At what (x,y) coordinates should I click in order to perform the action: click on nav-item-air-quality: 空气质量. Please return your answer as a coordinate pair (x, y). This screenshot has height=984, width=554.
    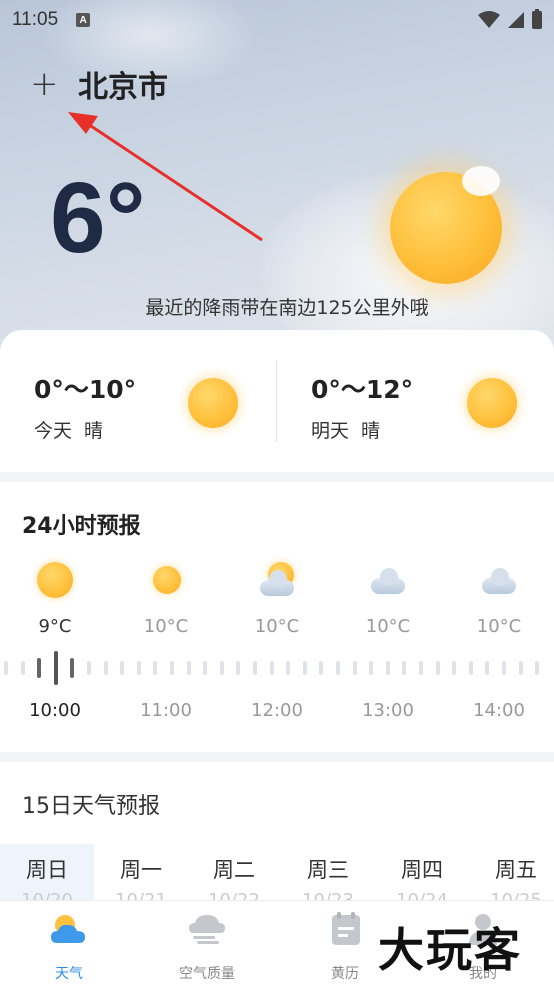
    Looking at the image, I should click on (207, 947).